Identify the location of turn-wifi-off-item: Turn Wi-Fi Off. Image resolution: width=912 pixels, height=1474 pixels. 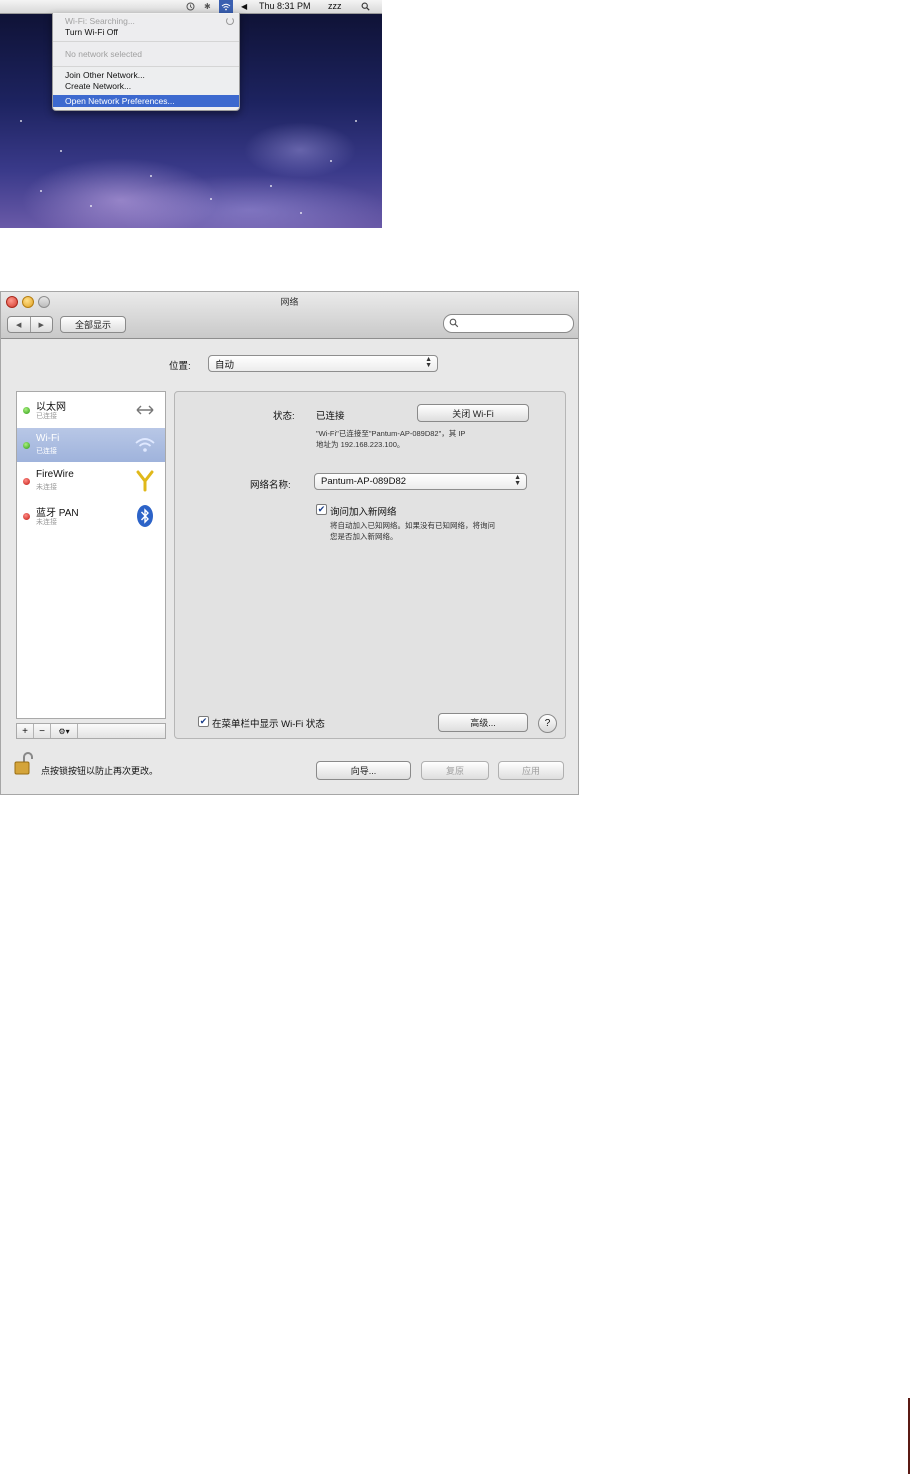
(91, 32).